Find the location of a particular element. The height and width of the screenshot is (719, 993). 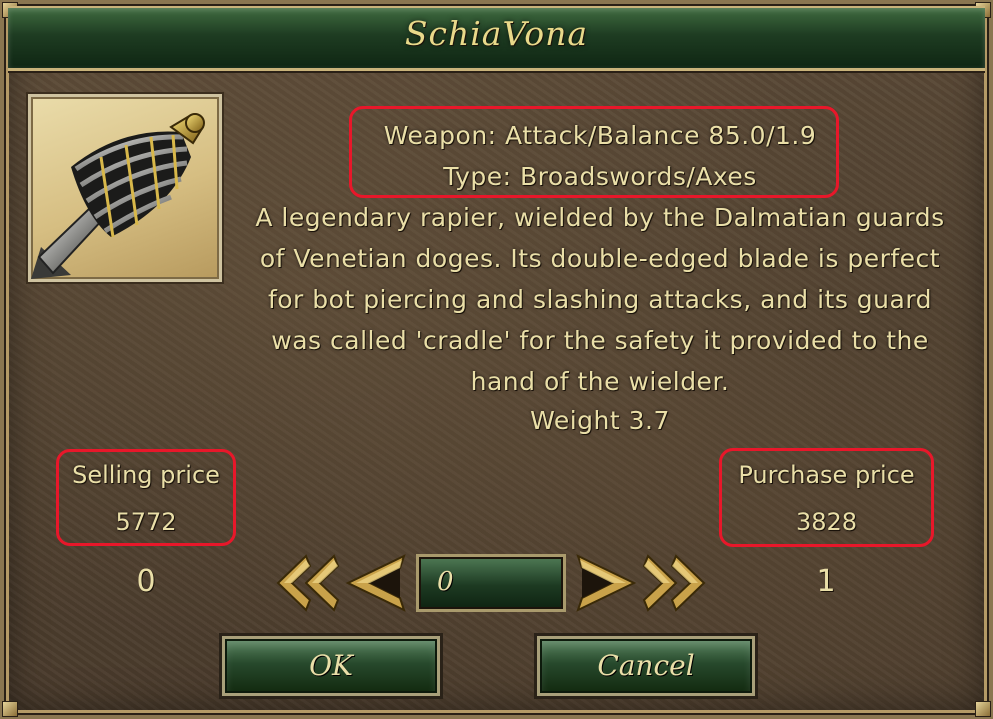

title-bar: SchiaVona is located at coordinates (496, 38).